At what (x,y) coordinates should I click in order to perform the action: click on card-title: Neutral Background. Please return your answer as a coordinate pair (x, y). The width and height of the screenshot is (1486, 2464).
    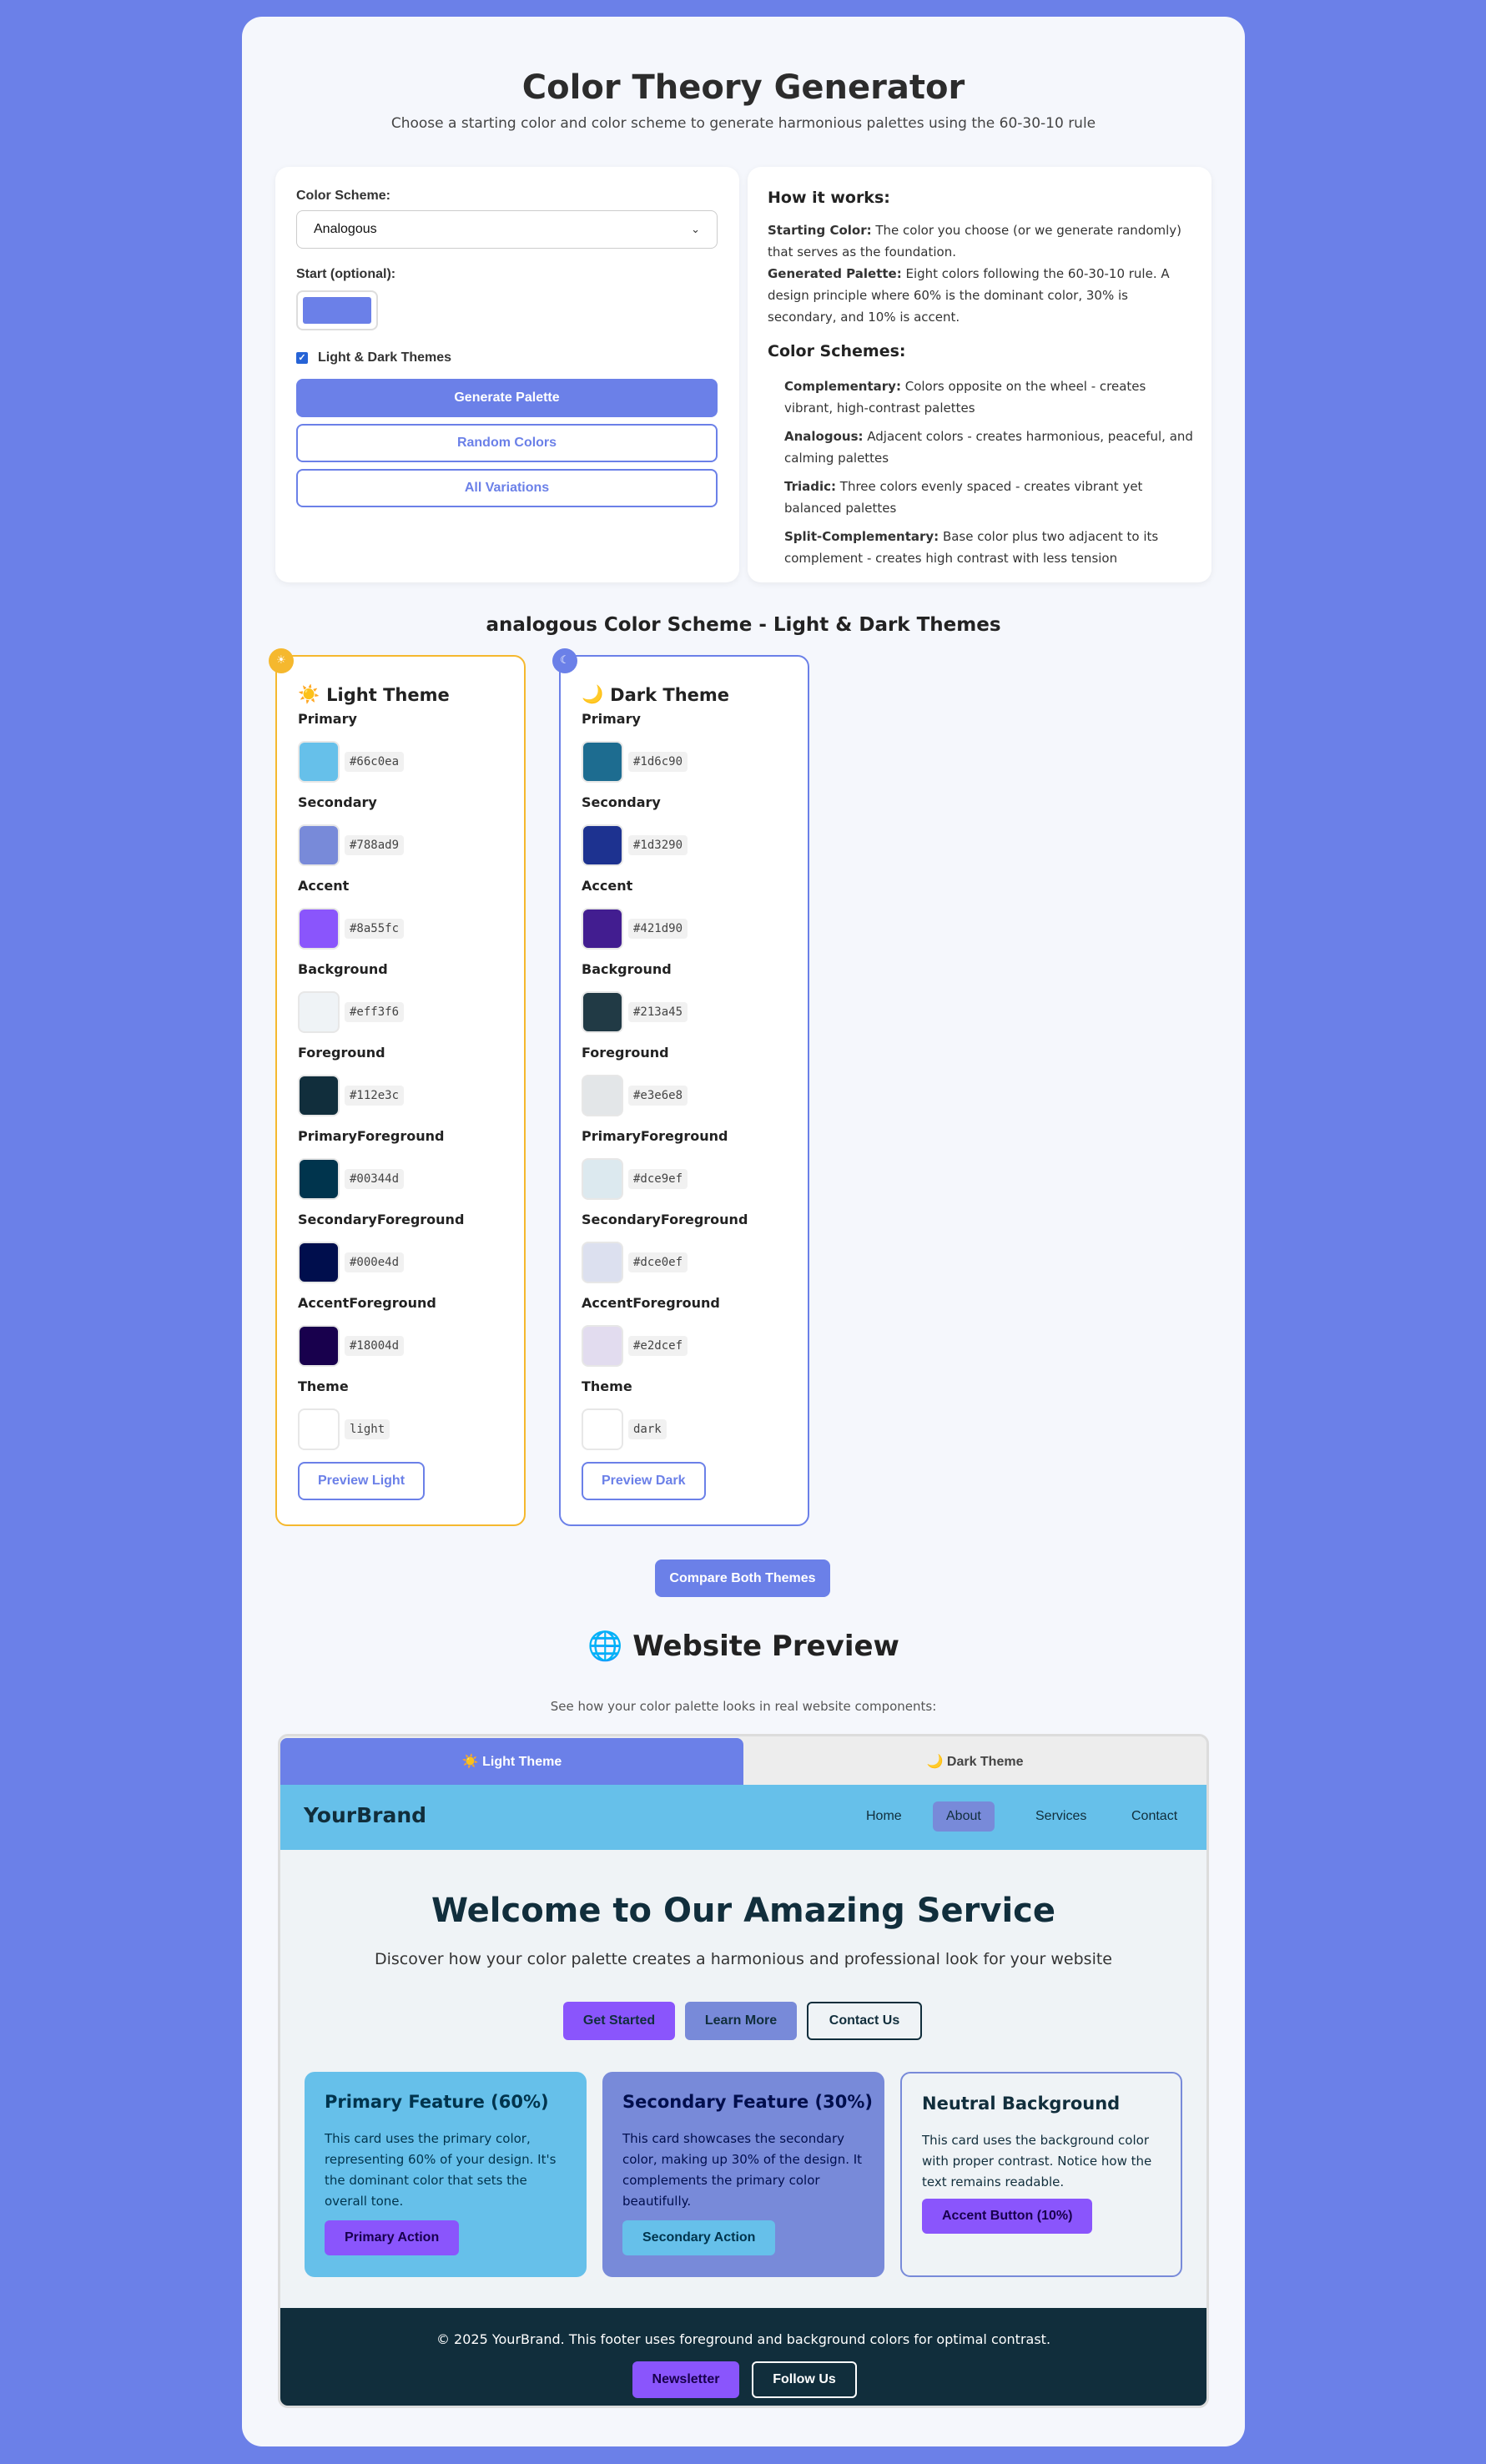
    Looking at the image, I should click on (1021, 2104).